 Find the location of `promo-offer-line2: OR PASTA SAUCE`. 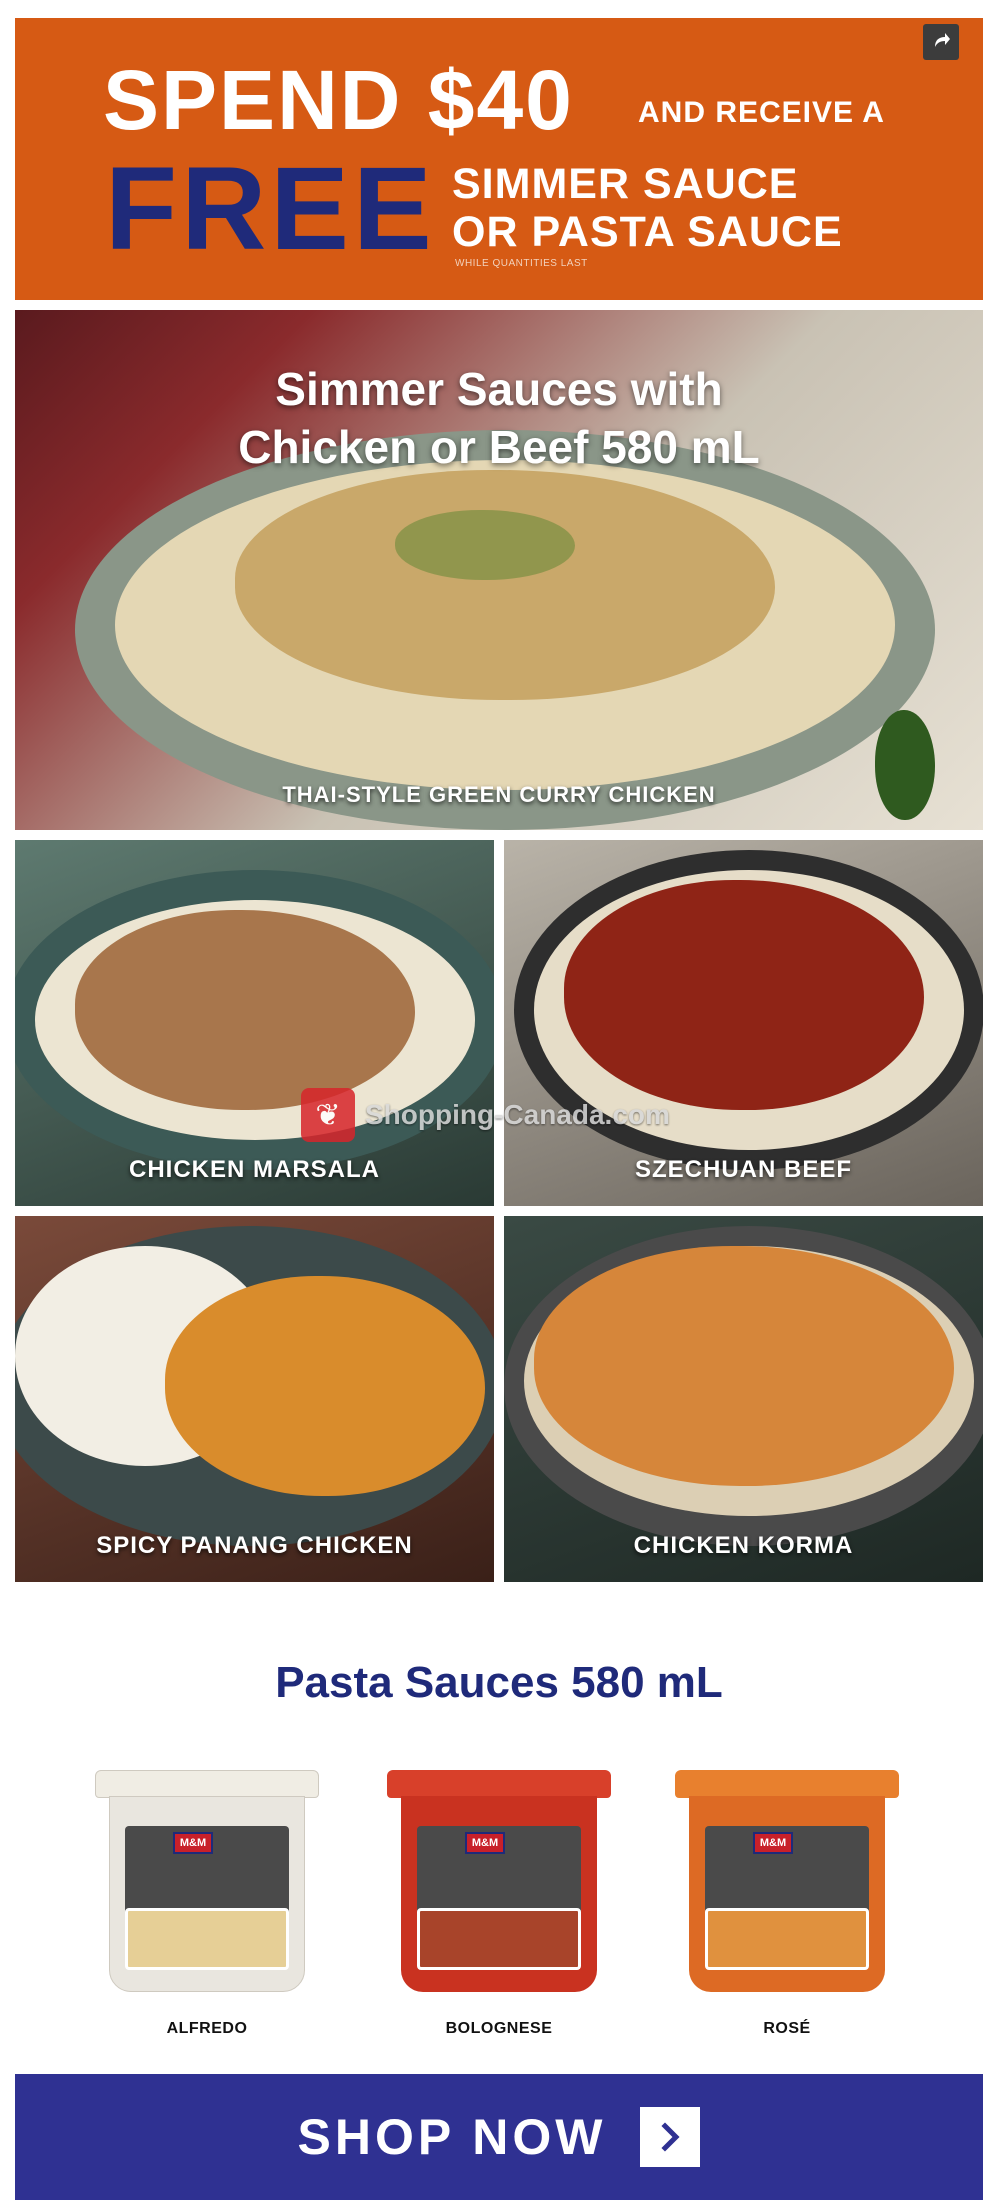

promo-offer-line2: OR PASTA SAUCE is located at coordinates (647, 232).